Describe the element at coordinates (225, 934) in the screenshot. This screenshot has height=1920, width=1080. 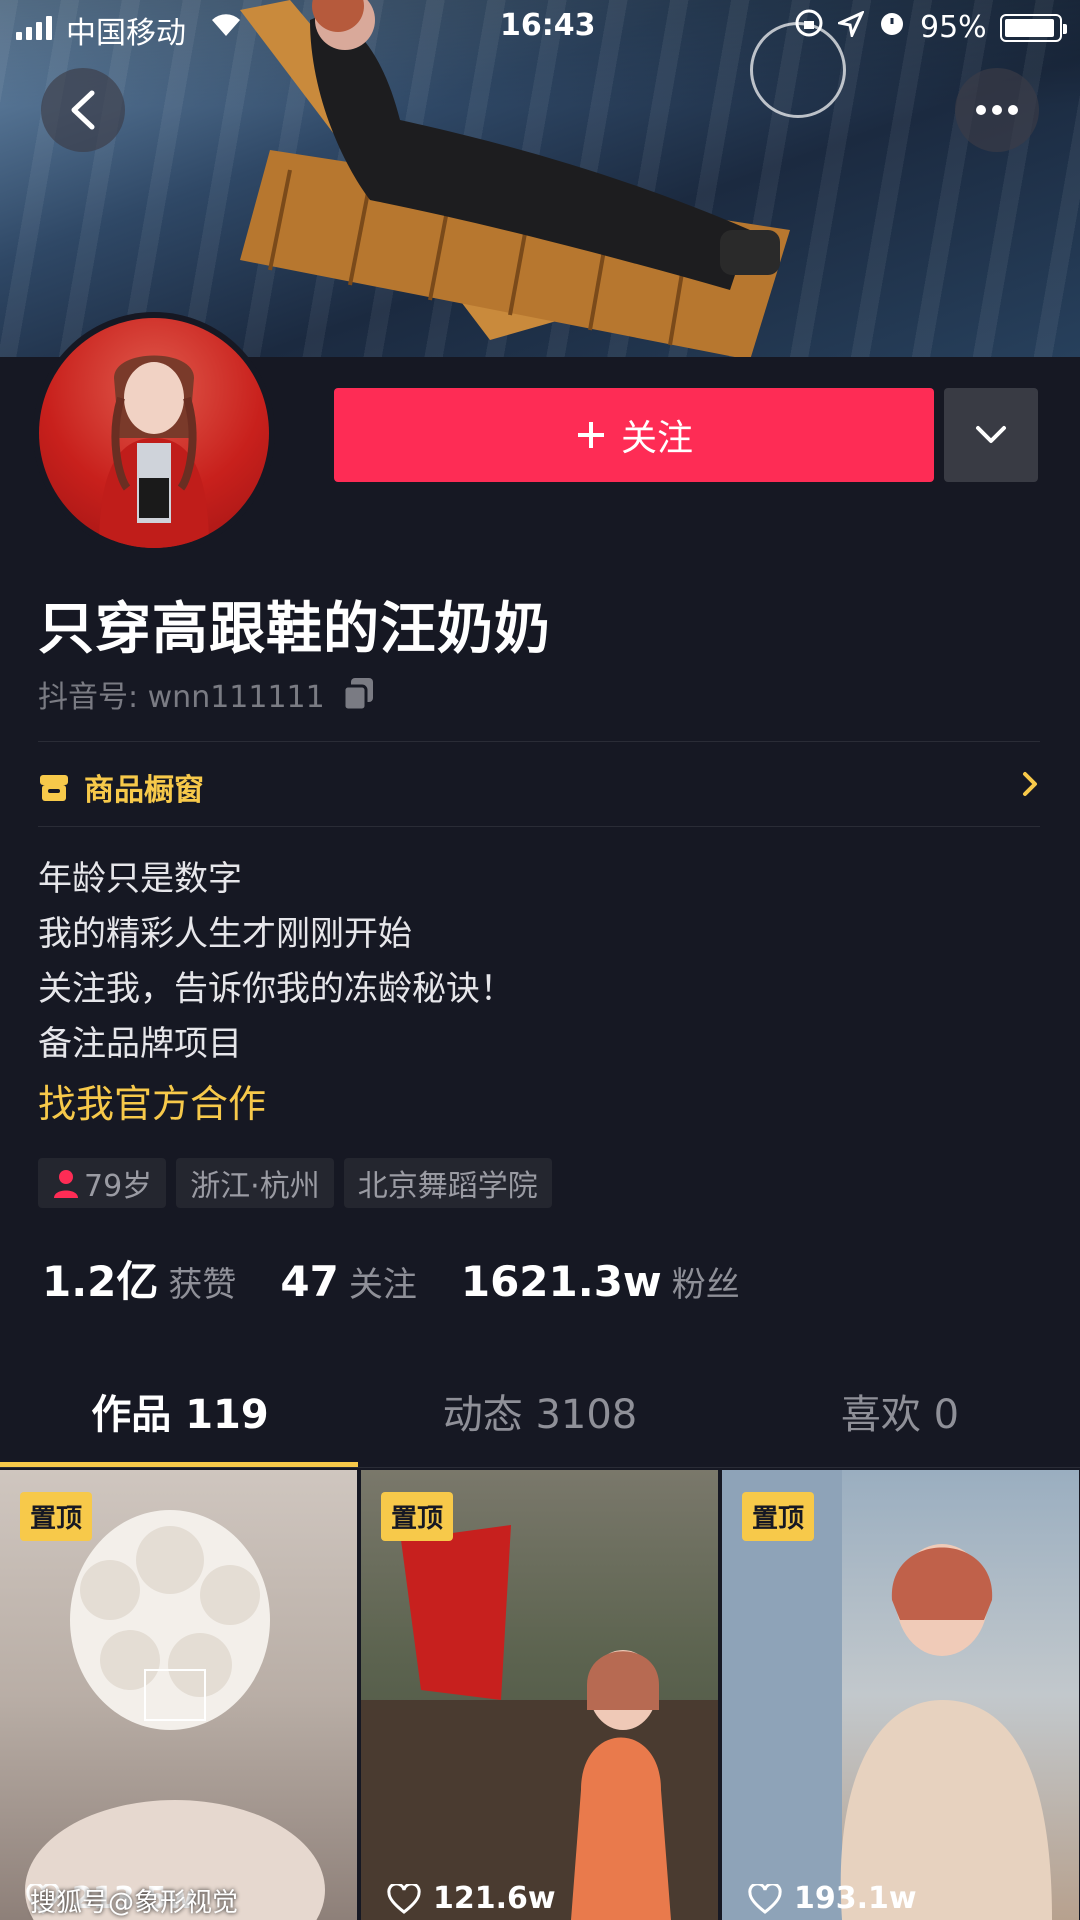
I see `bio-line: 我的精彩人生才刚刚开始` at that location.